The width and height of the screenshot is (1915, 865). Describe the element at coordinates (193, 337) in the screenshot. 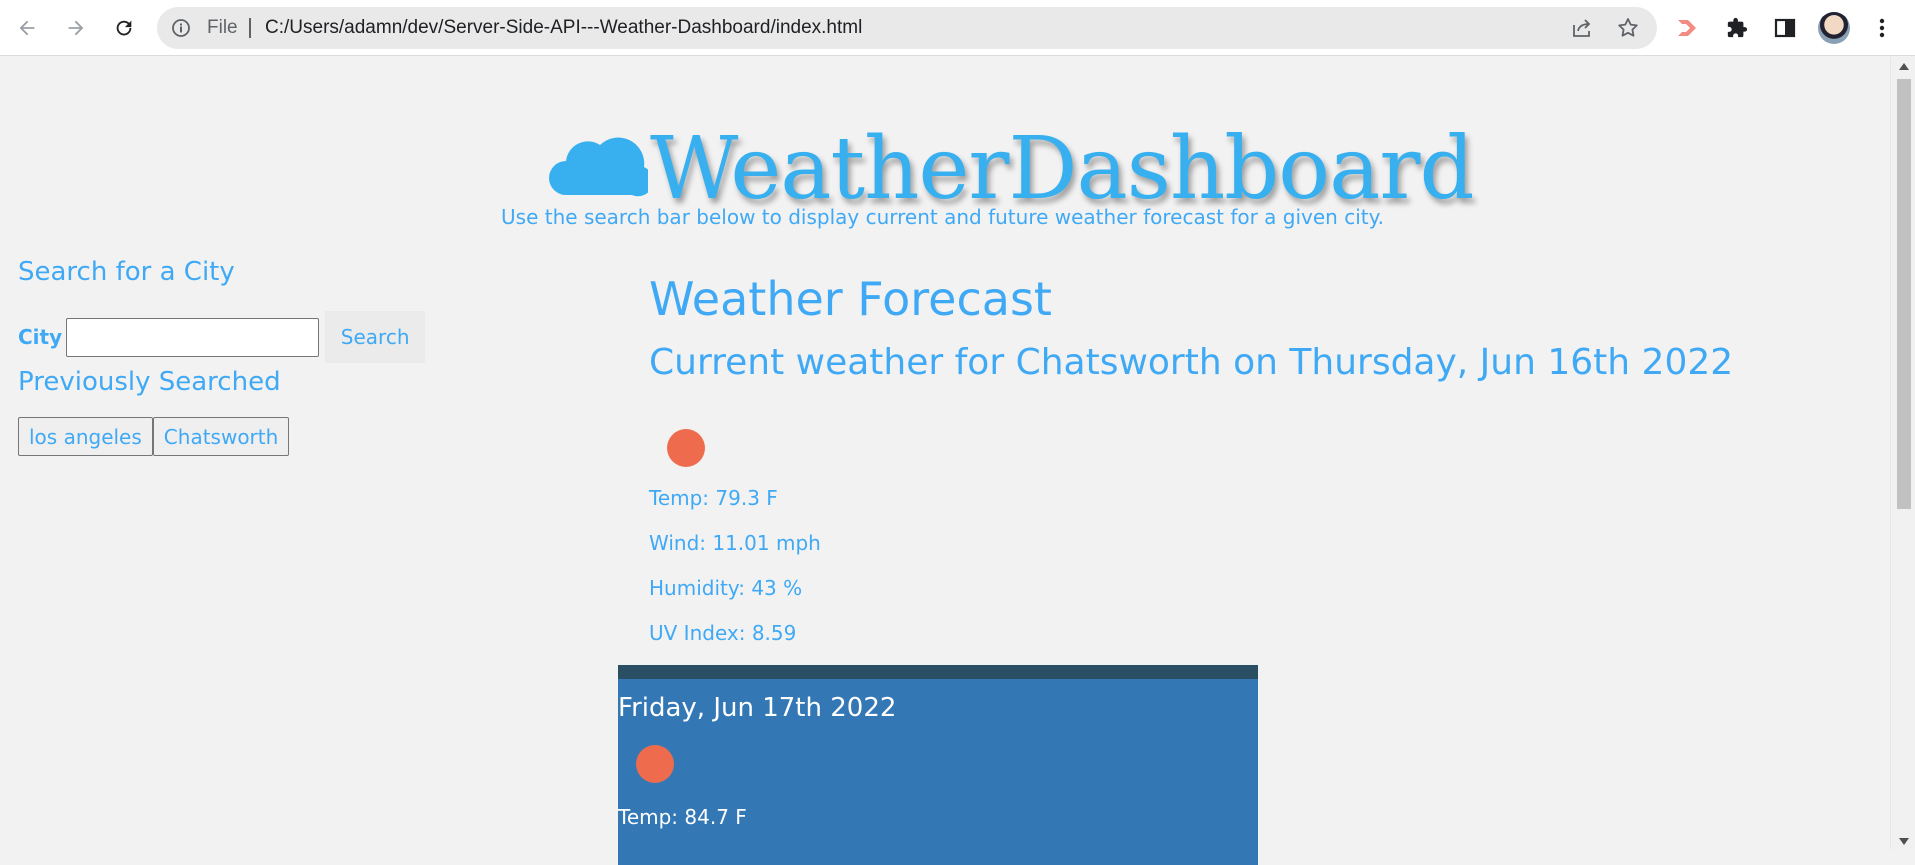

I see `city-input` at that location.